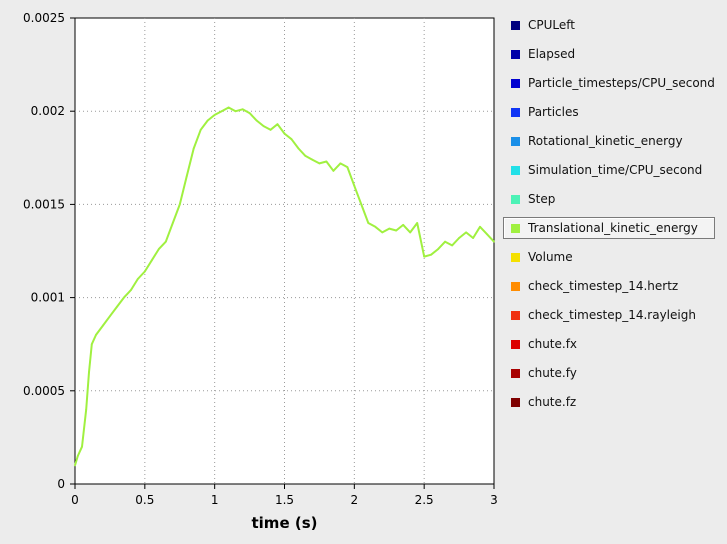 This screenshot has height=544, width=727. What do you see at coordinates (48, 298) in the screenshot?
I see `y-tick-label: 0.001` at bounding box center [48, 298].